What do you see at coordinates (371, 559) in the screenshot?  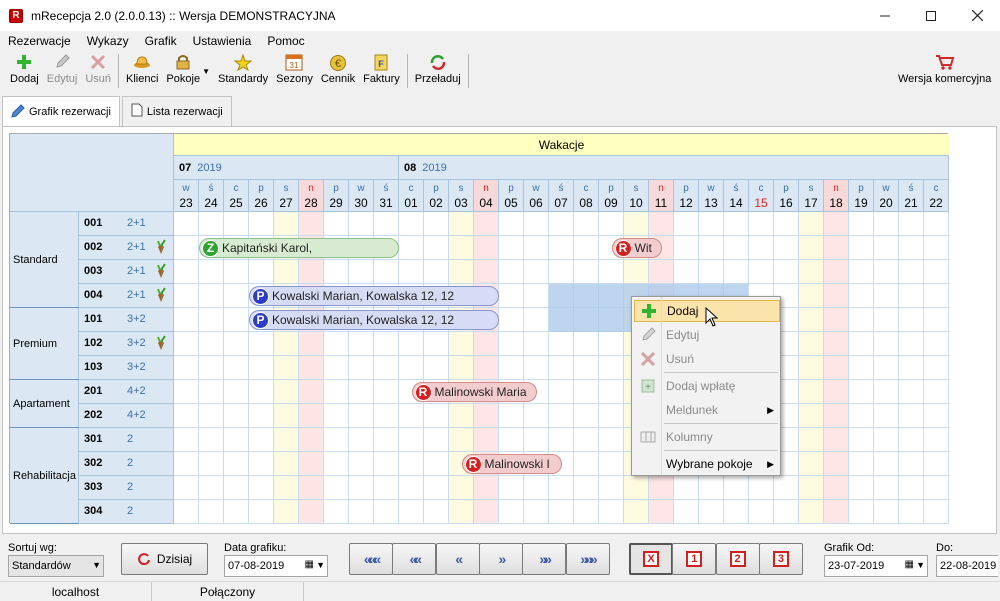 I see `first-page-button: «««` at bounding box center [371, 559].